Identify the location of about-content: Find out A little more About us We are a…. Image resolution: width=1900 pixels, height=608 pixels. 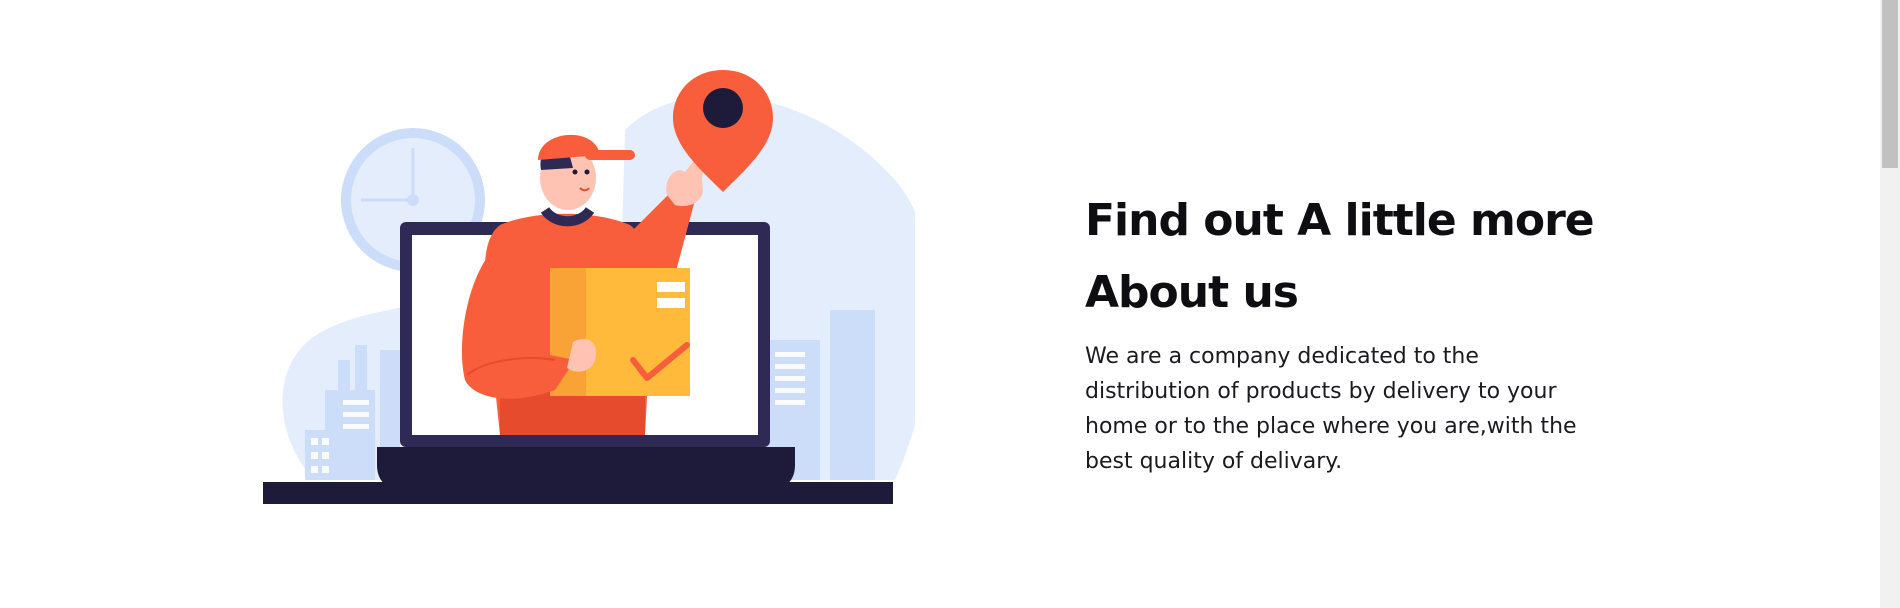
(1365, 332).